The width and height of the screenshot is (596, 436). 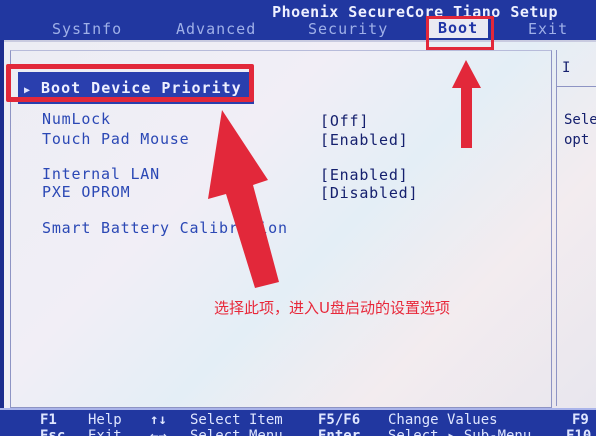 I want to click on help-line-1: Sele, so click(x=580, y=120).